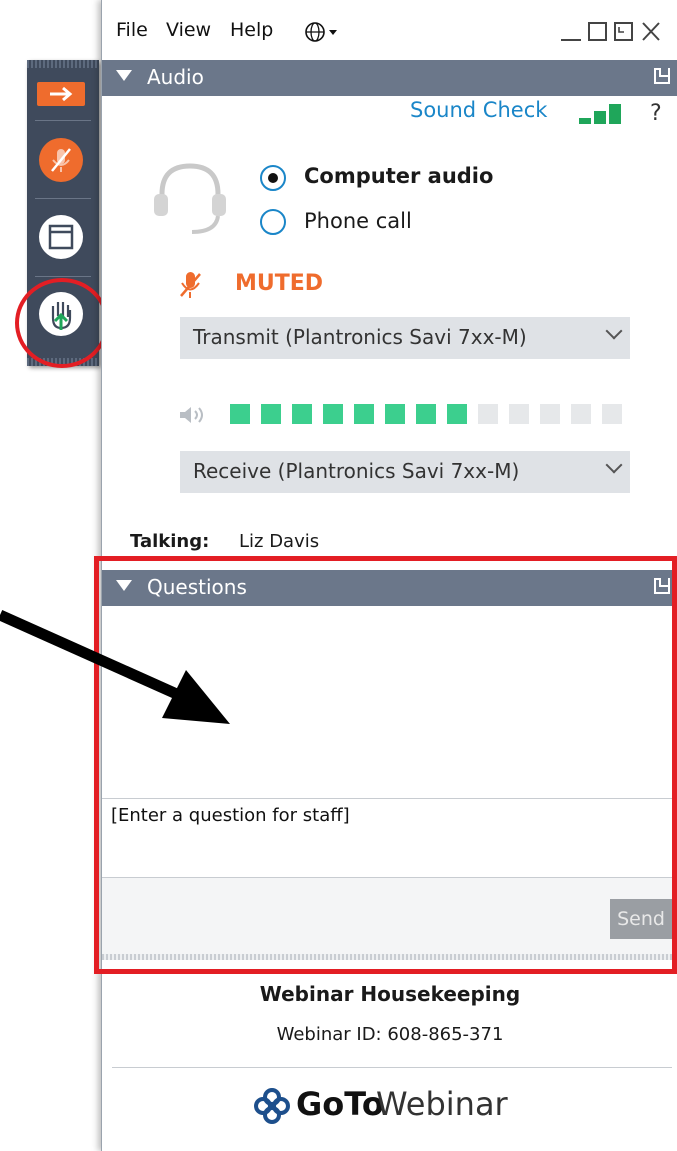 Image resolution: width=677 pixels, height=1151 pixels. Describe the element at coordinates (597, 31) in the screenshot. I see `maximize-icon` at that location.